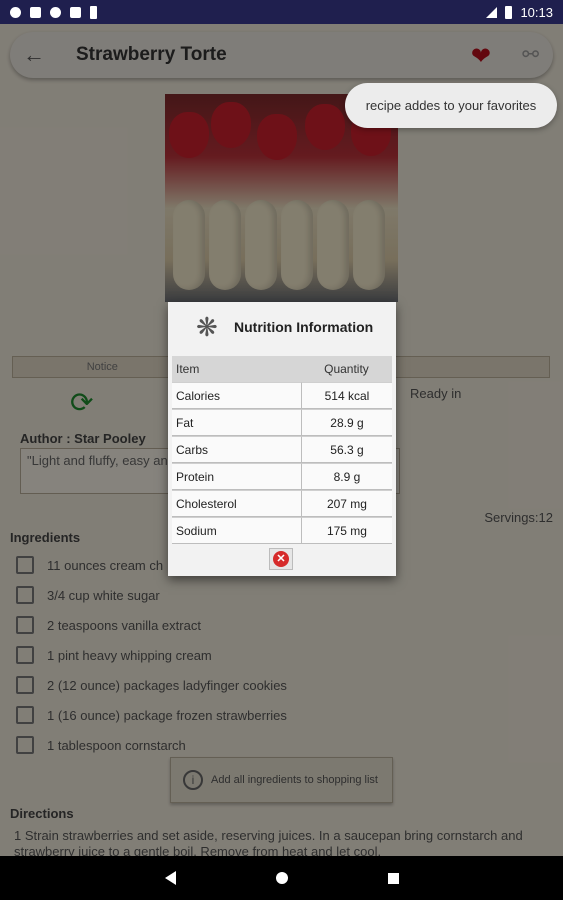 The image size is (563, 900). What do you see at coordinates (393, 878) in the screenshot?
I see `nav-recents-icon` at bounding box center [393, 878].